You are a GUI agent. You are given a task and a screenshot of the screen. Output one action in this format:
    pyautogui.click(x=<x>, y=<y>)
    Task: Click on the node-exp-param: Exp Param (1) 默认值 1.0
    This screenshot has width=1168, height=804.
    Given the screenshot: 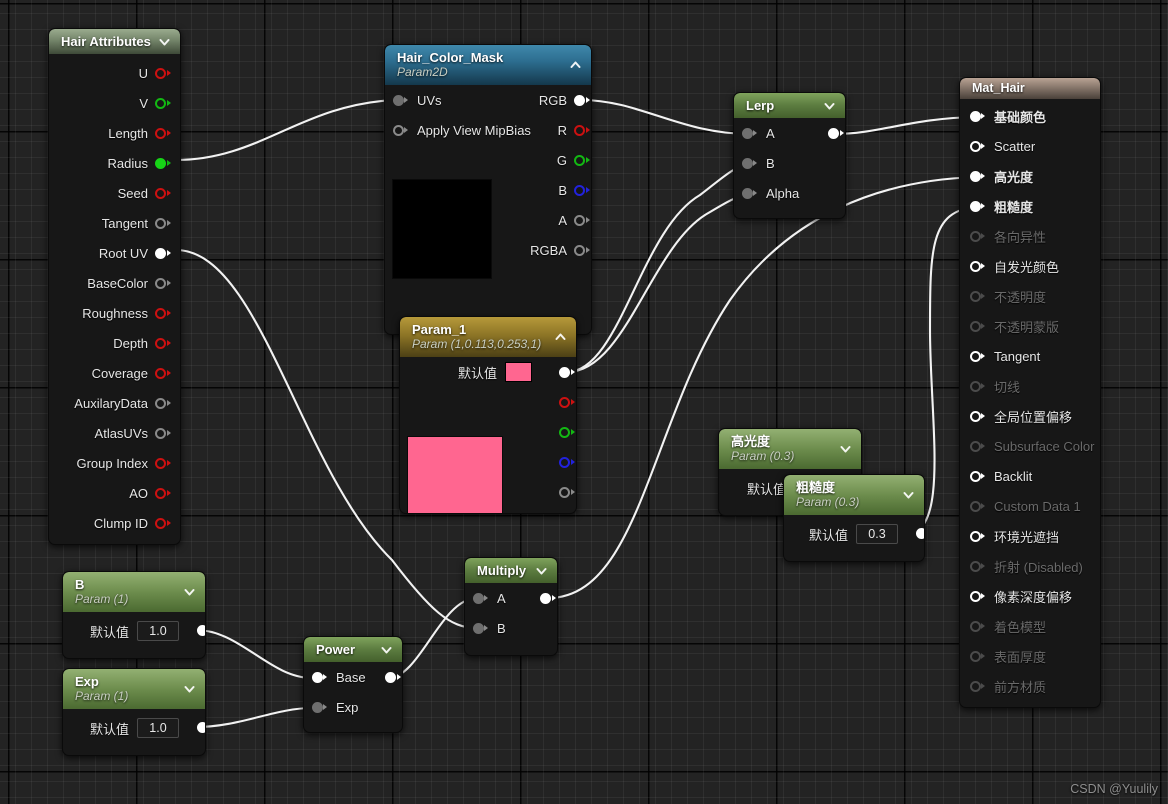 What is the action you would take?
    pyautogui.click(x=134, y=712)
    